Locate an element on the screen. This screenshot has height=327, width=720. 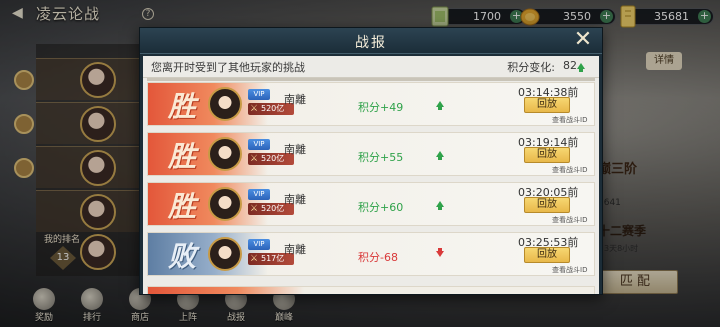
score-delta: 积分+55 is located at coordinates (381, 157).